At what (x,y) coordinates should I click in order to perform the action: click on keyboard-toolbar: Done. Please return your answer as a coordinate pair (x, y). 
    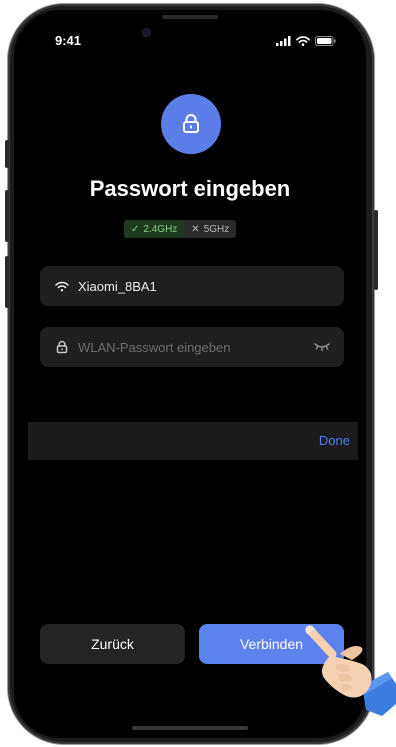
    Looking at the image, I should click on (193, 441).